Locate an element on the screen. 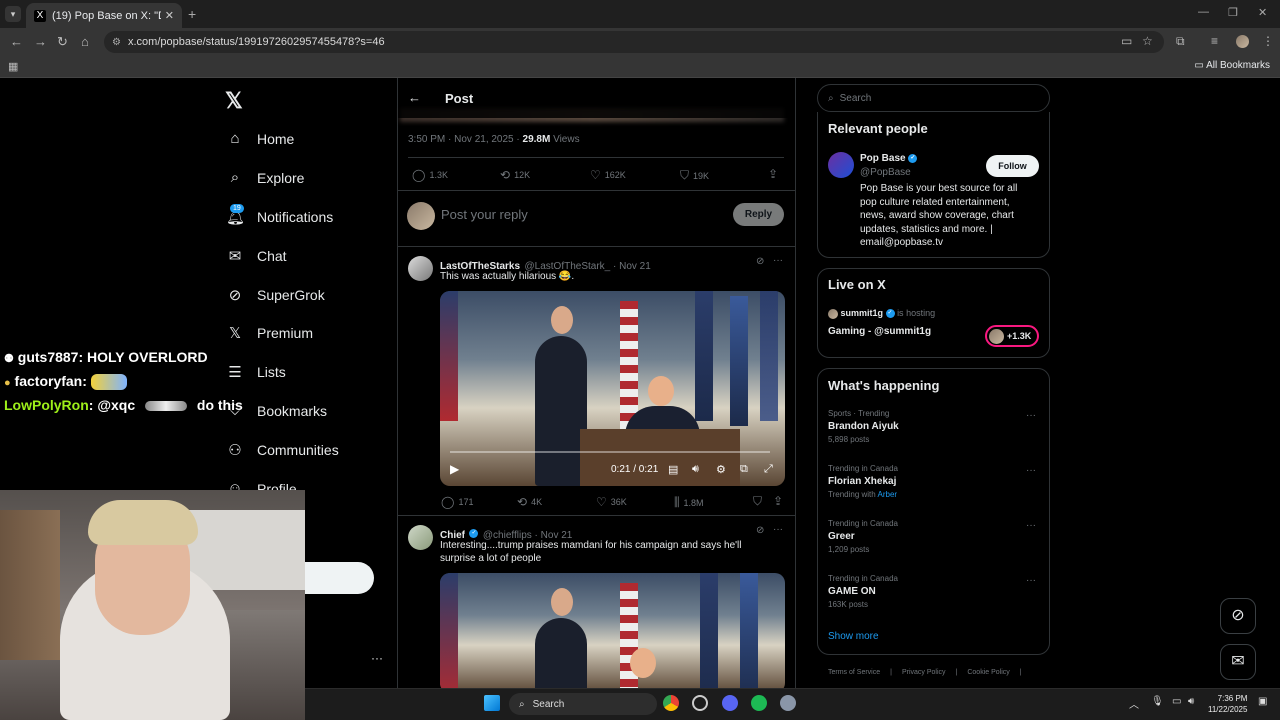  bookmark-stat: ⛉ 19K is located at coordinates (694, 175).